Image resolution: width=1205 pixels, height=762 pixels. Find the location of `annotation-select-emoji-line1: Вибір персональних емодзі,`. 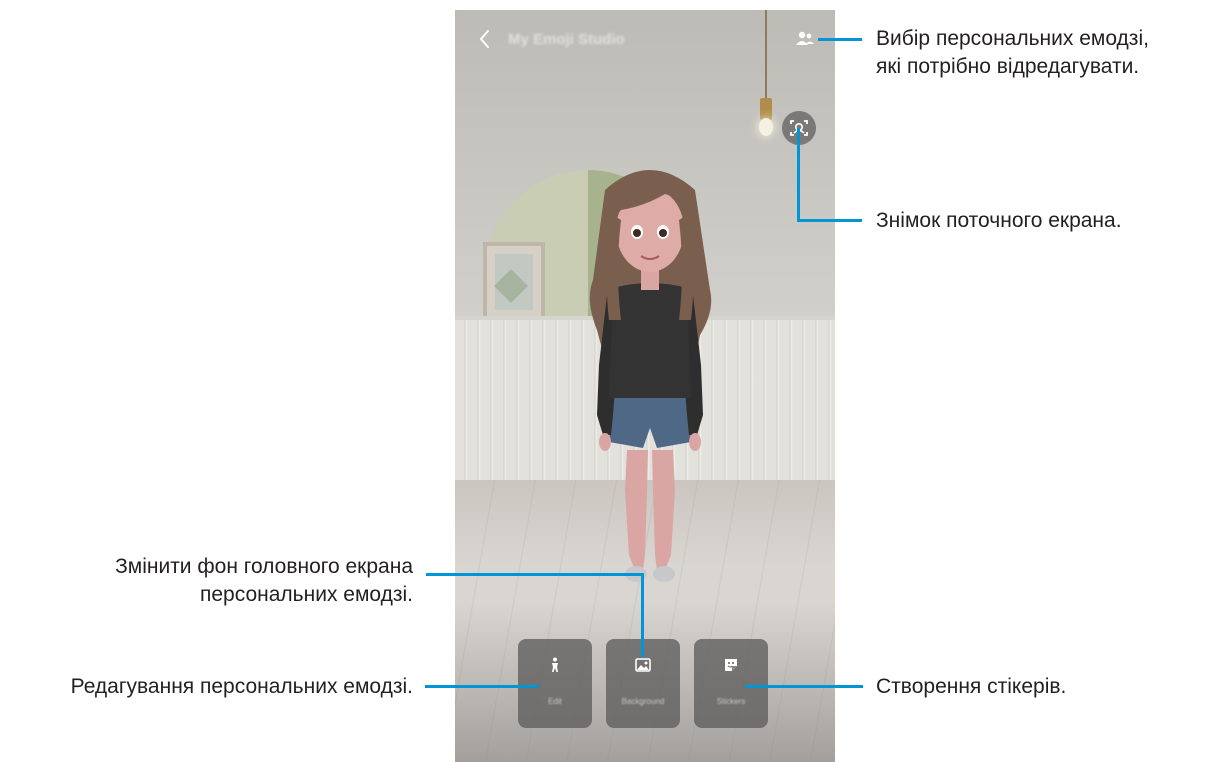

annotation-select-emoji-line1: Вибір персональних емодзі, is located at coordinates (1012, 38).